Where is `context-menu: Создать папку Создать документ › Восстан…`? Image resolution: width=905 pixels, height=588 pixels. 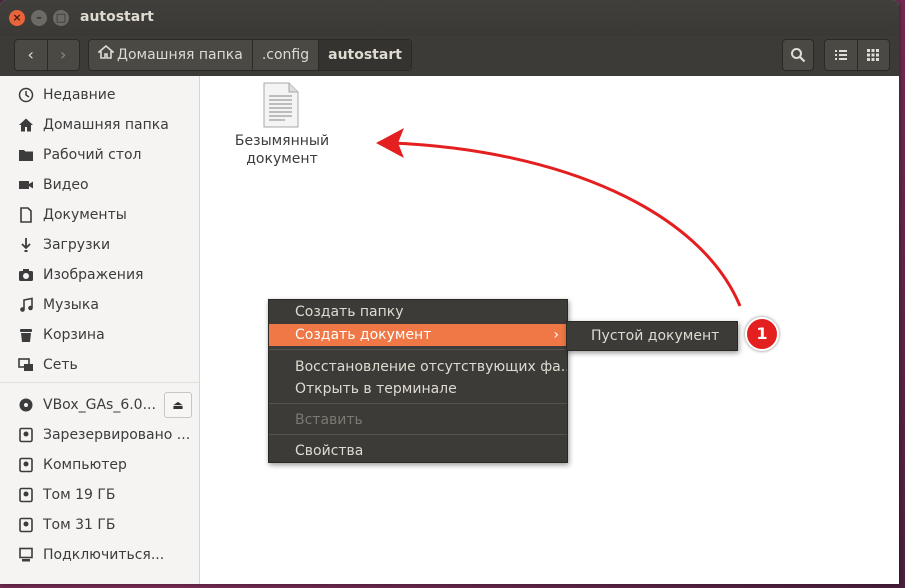
context-menu: Создать папку Создать документ › Восстан… is located at coordinates (418, 381).